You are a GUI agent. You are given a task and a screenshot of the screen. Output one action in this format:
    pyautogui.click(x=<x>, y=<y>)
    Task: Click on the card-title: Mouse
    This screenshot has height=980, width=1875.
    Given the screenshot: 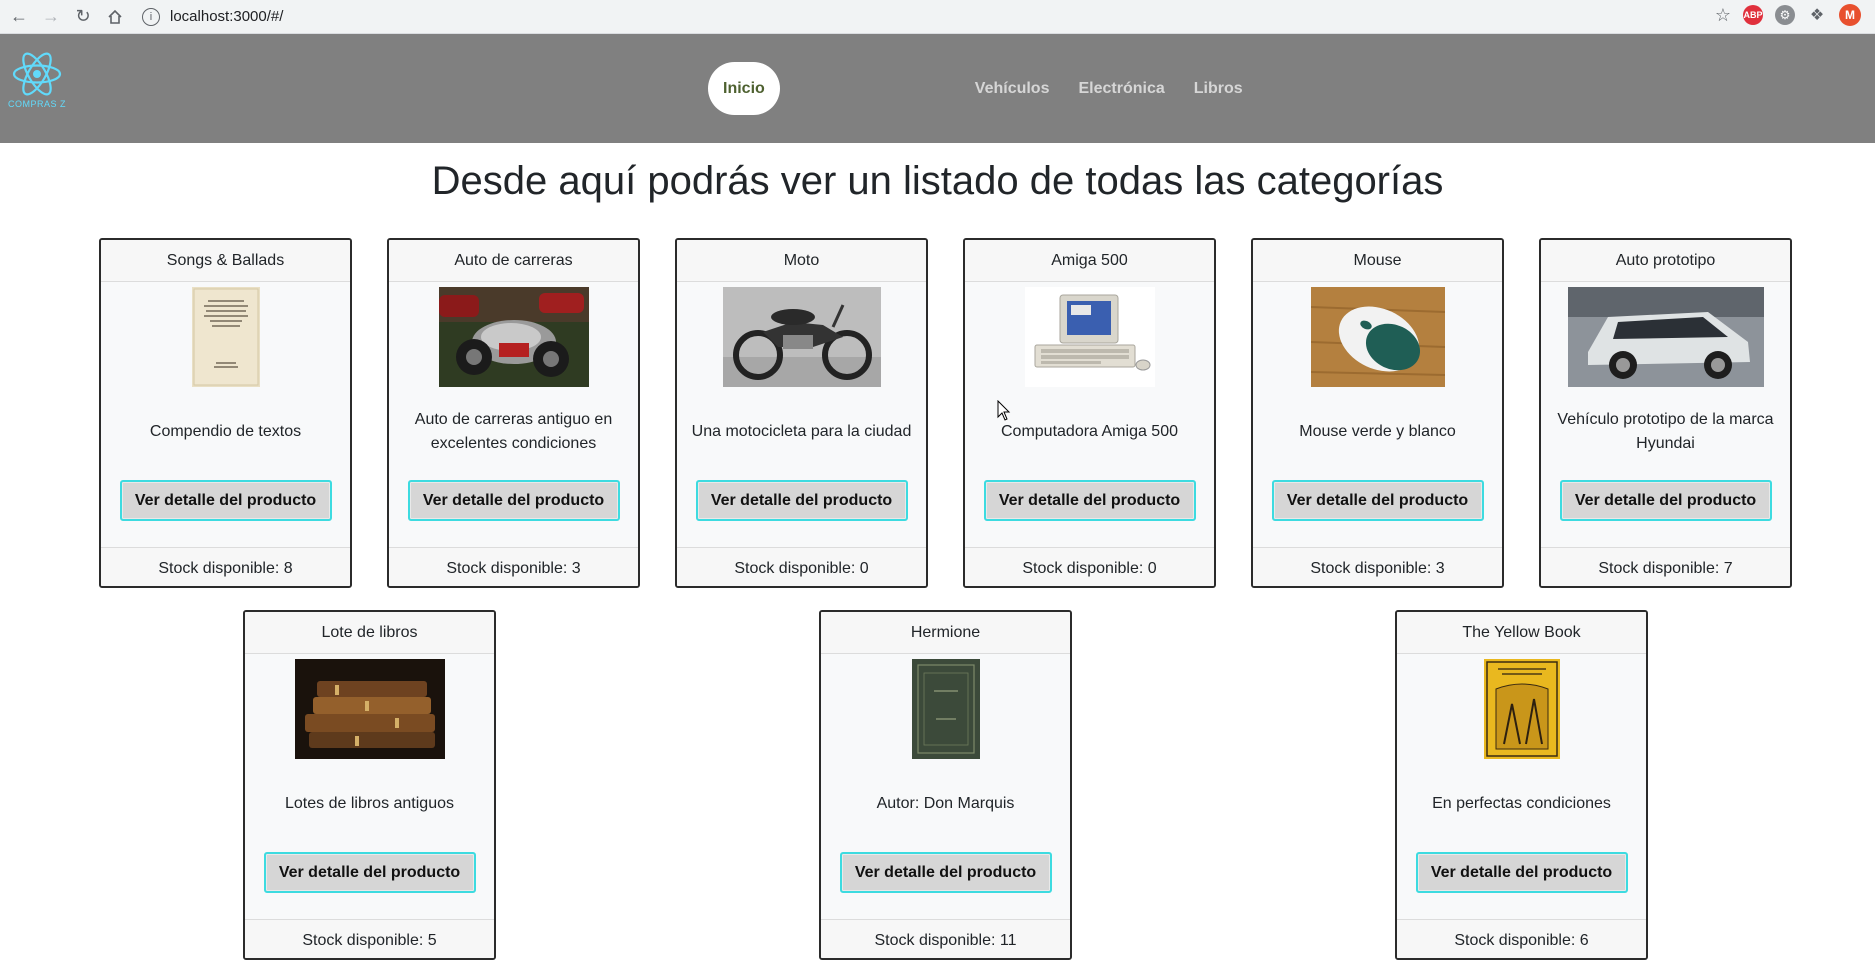 What is the action you would take?
    pyautogui.click(x=1377, y=261)
    